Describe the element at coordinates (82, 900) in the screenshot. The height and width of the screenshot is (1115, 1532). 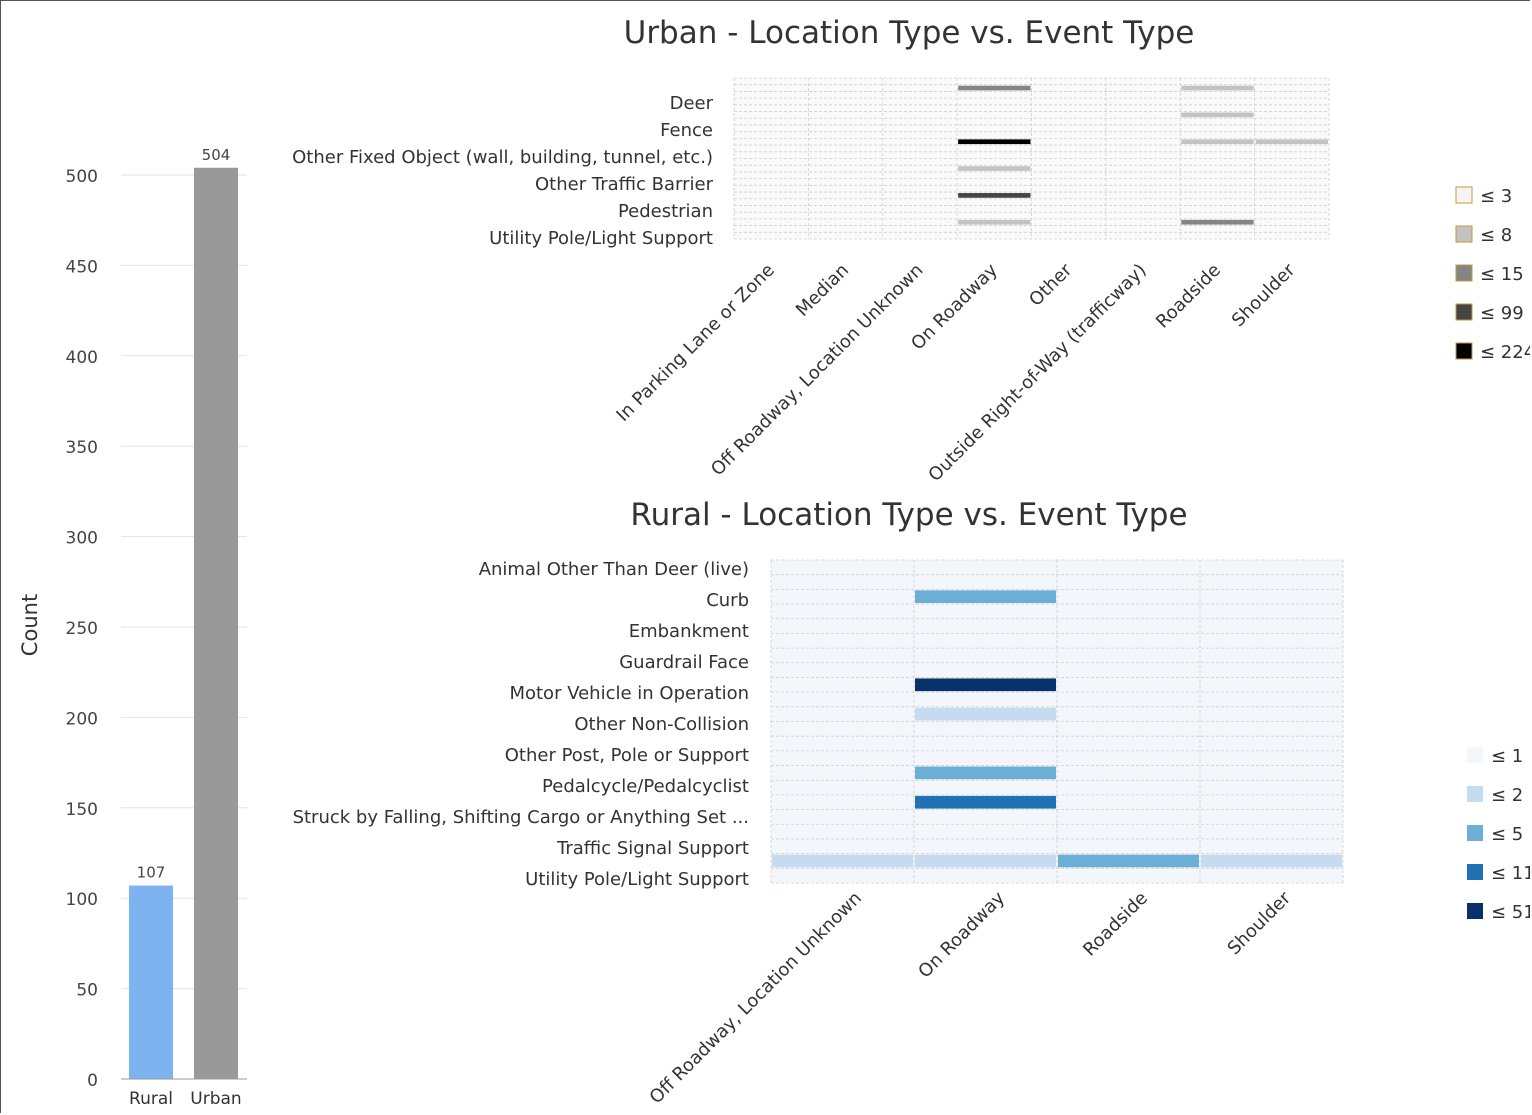
I see `bar-y-tick-label: 100` at that location.